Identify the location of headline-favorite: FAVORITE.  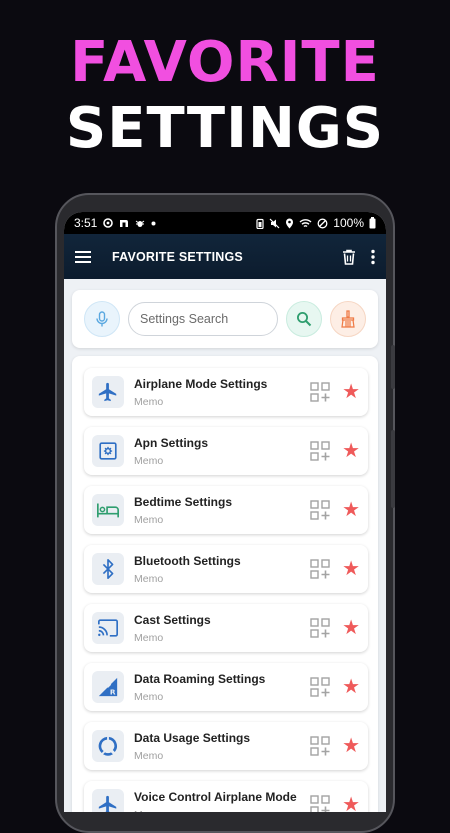
(225, 62).